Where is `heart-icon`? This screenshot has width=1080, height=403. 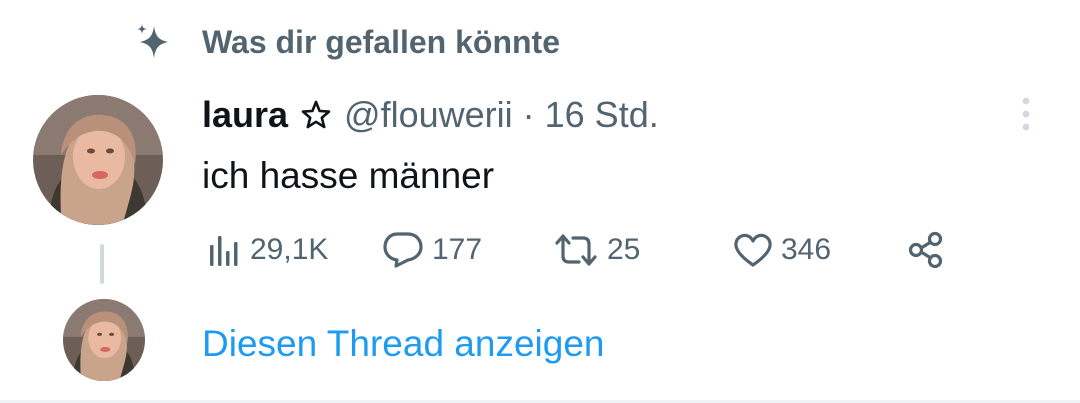
heart-icon is located at coordinates (753, 250).